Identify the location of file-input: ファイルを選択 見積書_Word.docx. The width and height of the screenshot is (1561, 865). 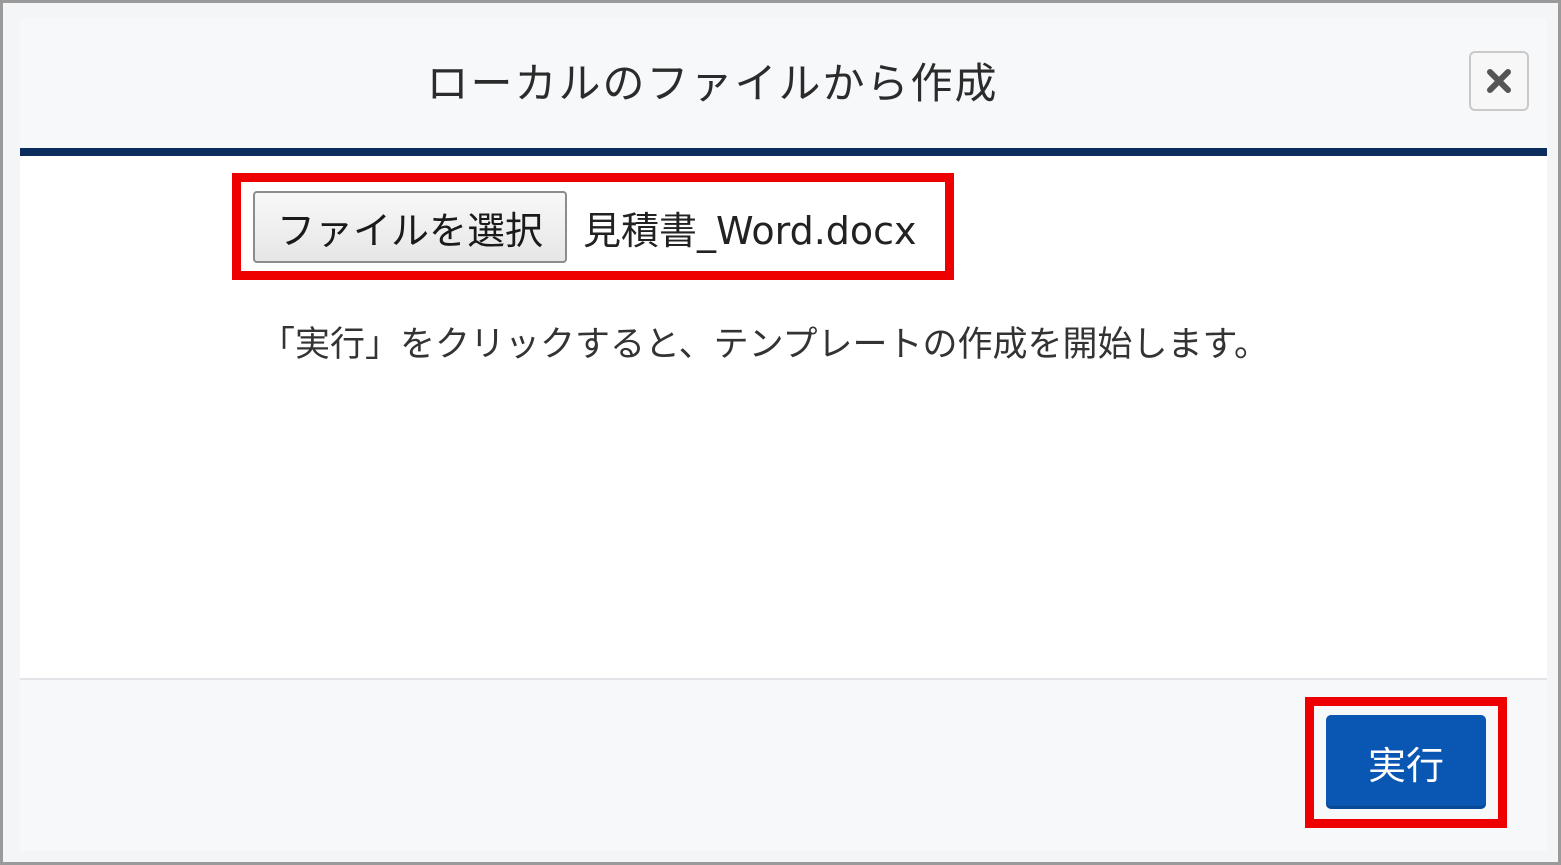
(585, 227).